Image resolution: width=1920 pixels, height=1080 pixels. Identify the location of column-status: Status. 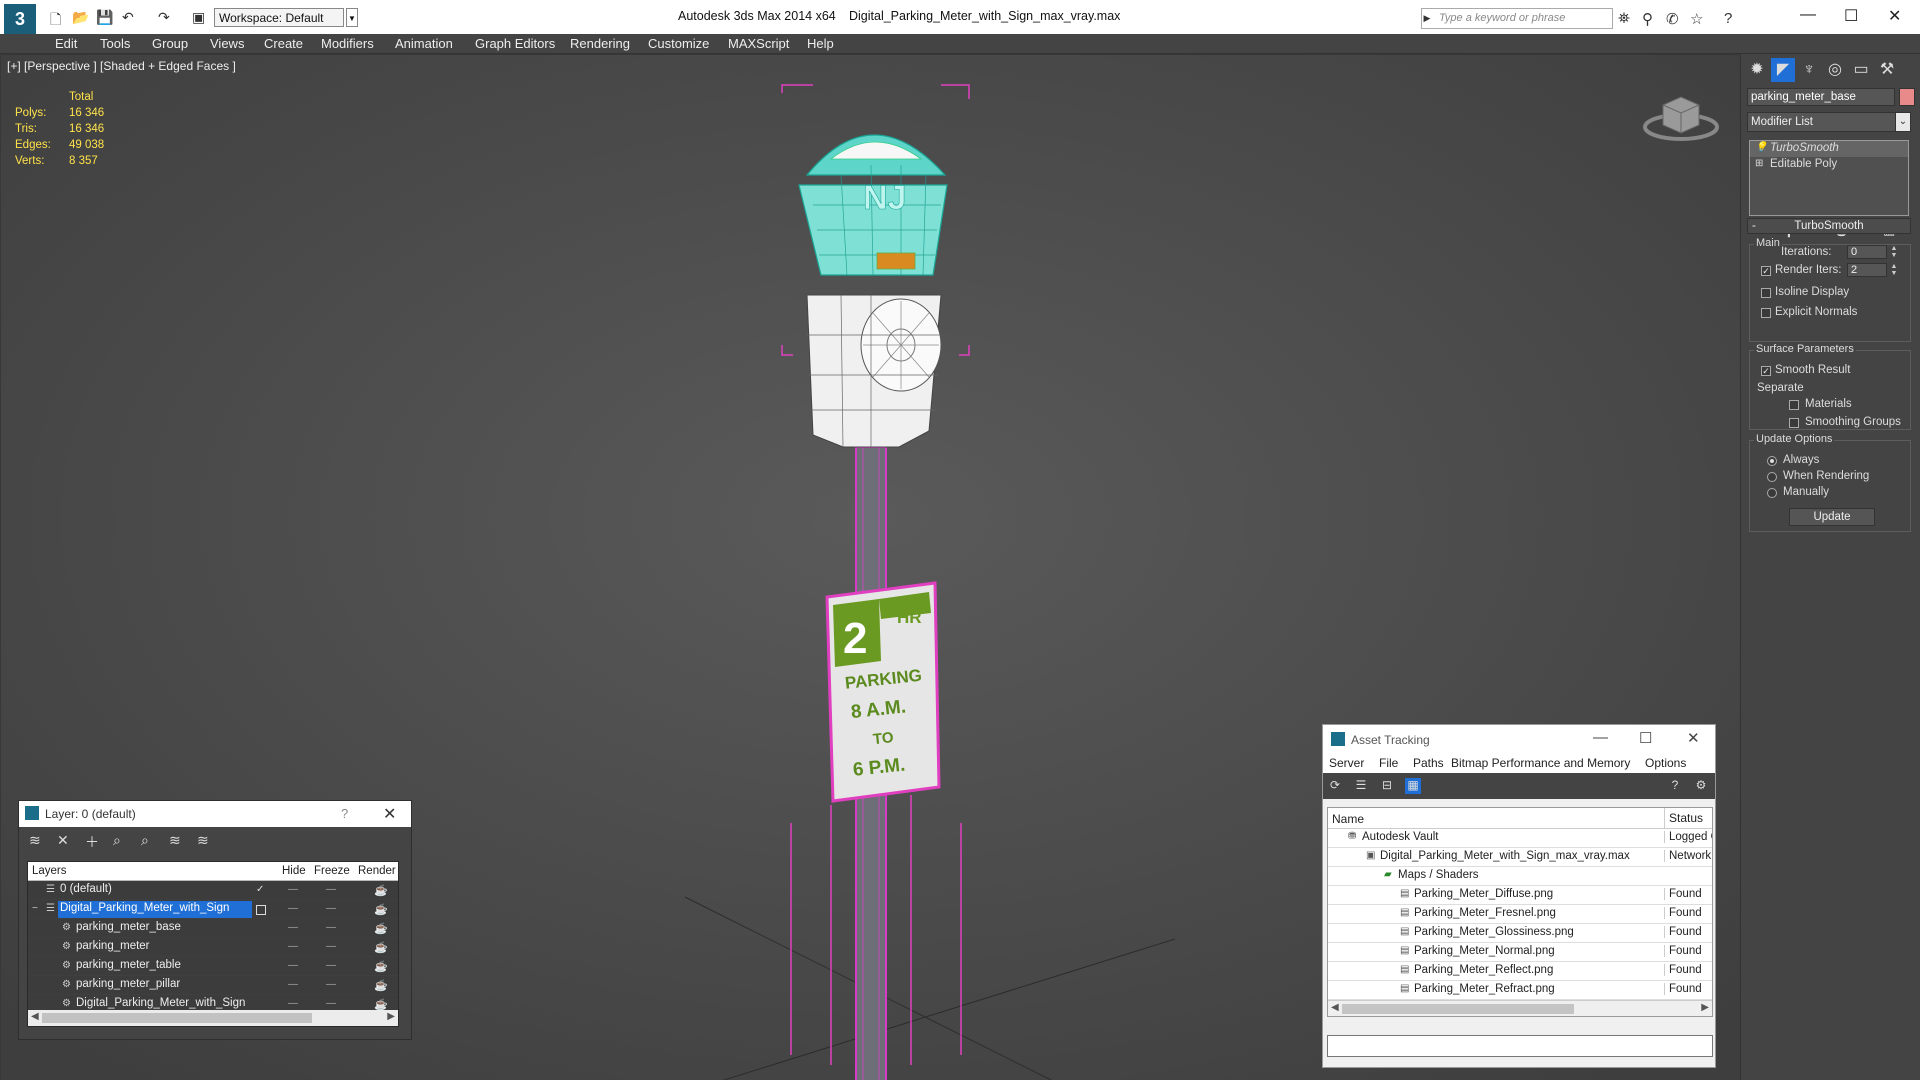
(1683, 818).